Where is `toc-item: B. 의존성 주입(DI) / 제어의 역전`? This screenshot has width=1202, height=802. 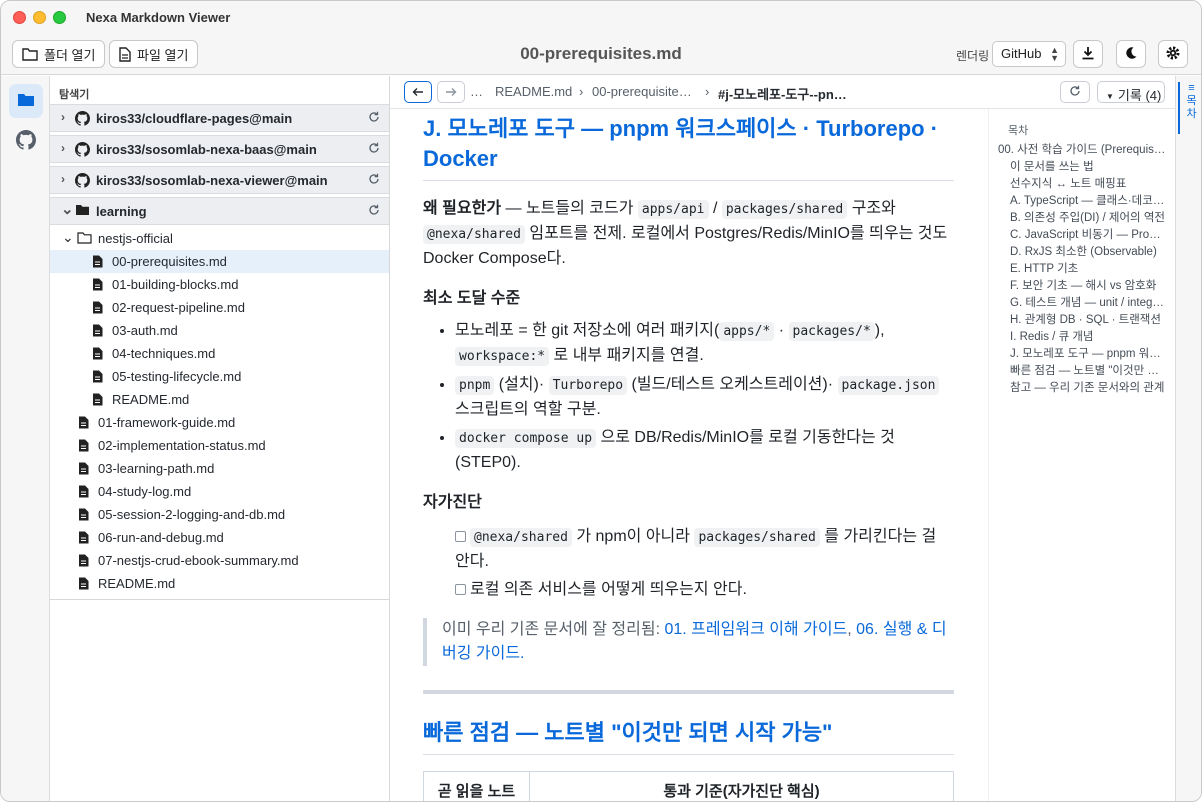
toc-item: B. 의존성 주입(DI) / 제어의 역전 is located at coordinates (1088, 217).